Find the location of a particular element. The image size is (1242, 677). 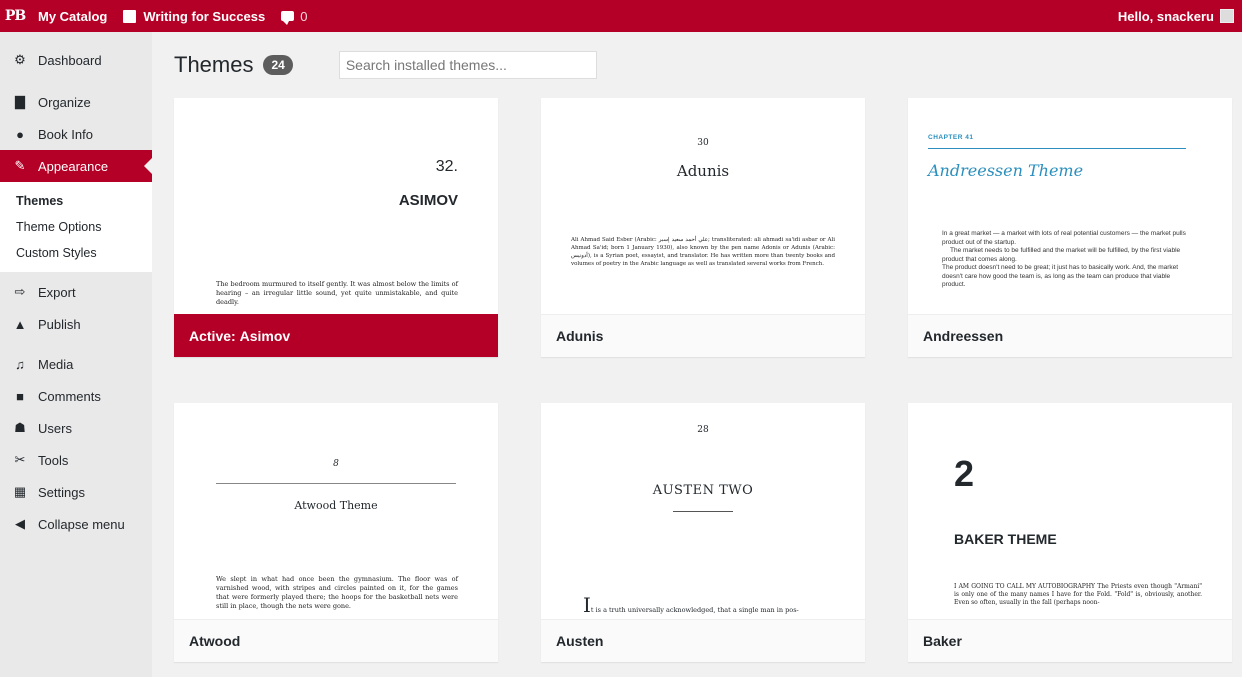

sidebar-item-export: ⇨ Export is located at coordinates (76, 292).